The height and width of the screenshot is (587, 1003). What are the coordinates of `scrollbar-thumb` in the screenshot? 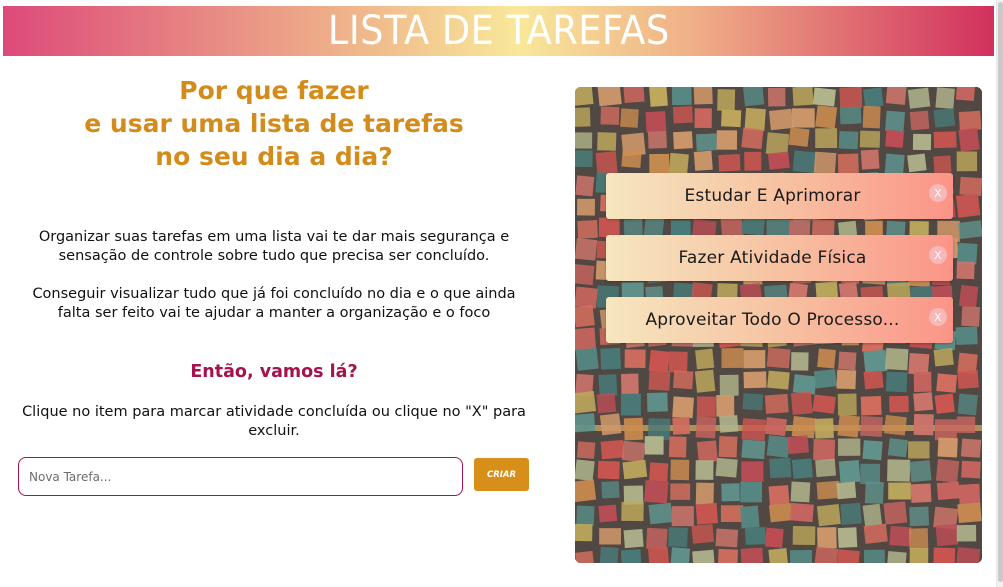 It's located at (1000, 292).